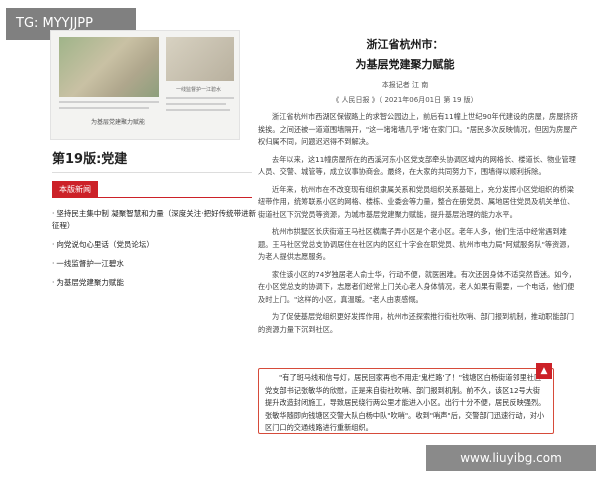 The height and width of the screenshot is (480, 600). I want to click on thumbnail-side-caption: 一线监督护一江碧水, so click(199, 90).